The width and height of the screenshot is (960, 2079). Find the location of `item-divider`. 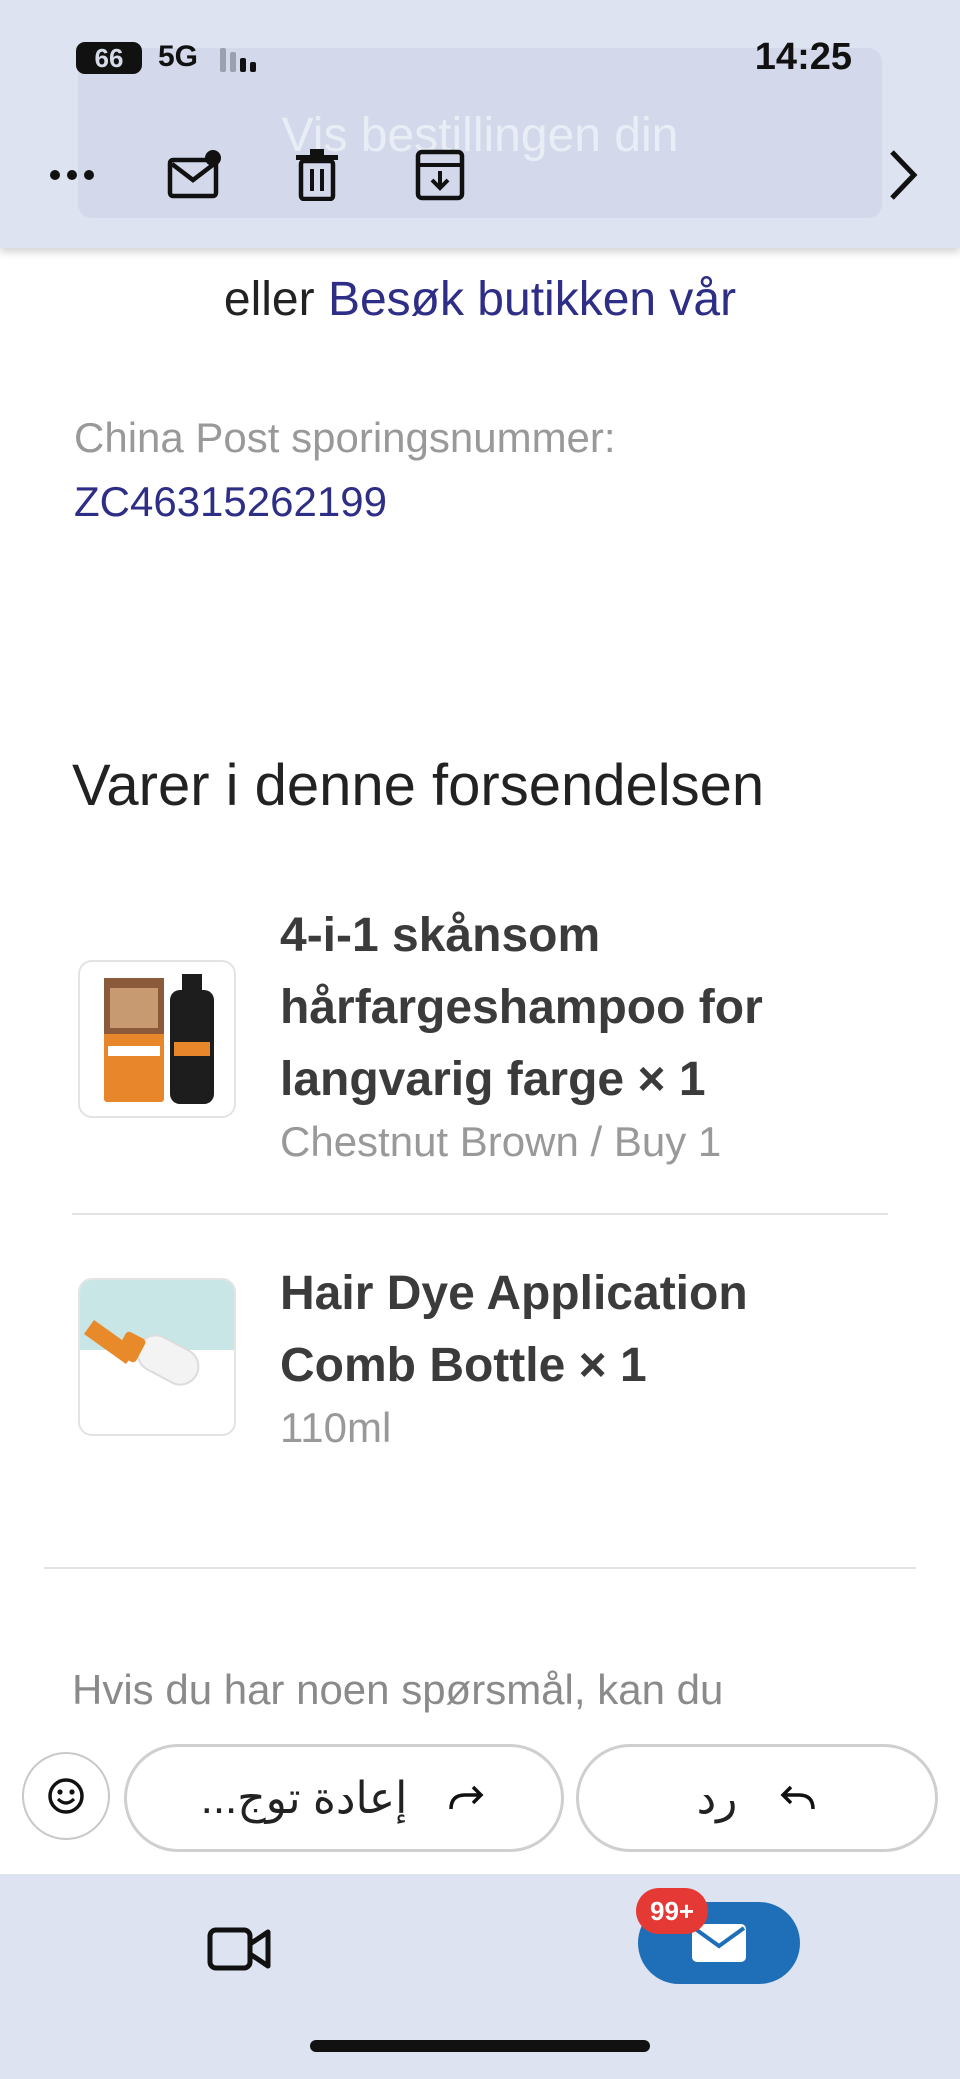

item-divider is located at coordinates (480, 1214).